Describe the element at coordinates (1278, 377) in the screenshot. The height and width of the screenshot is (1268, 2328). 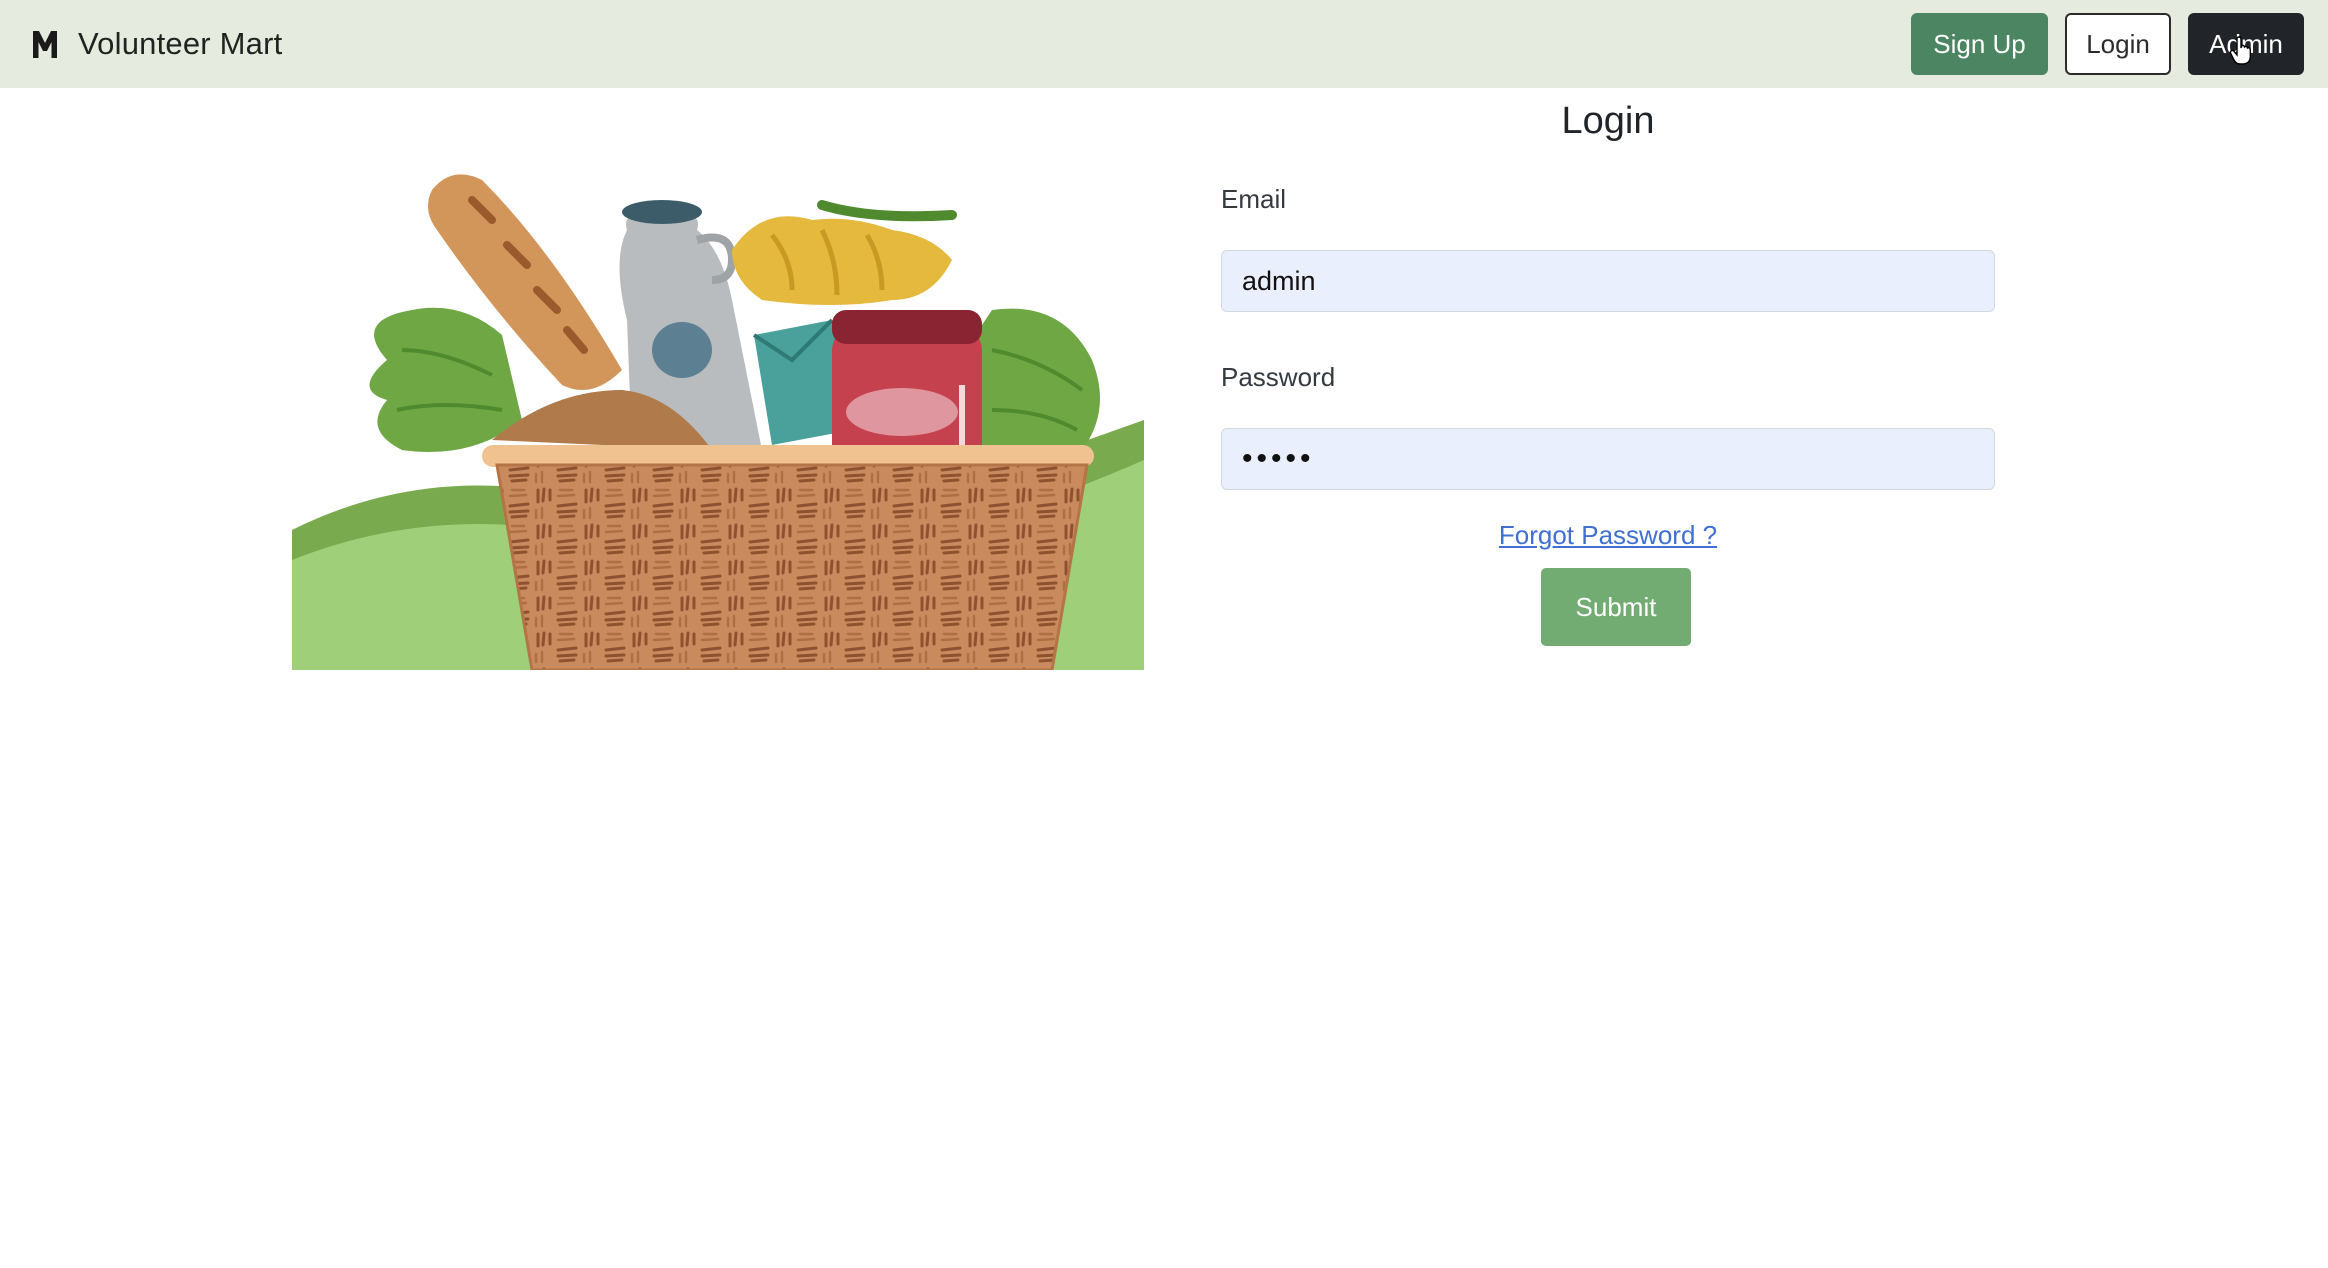
I see `password-label: Password` at that location.